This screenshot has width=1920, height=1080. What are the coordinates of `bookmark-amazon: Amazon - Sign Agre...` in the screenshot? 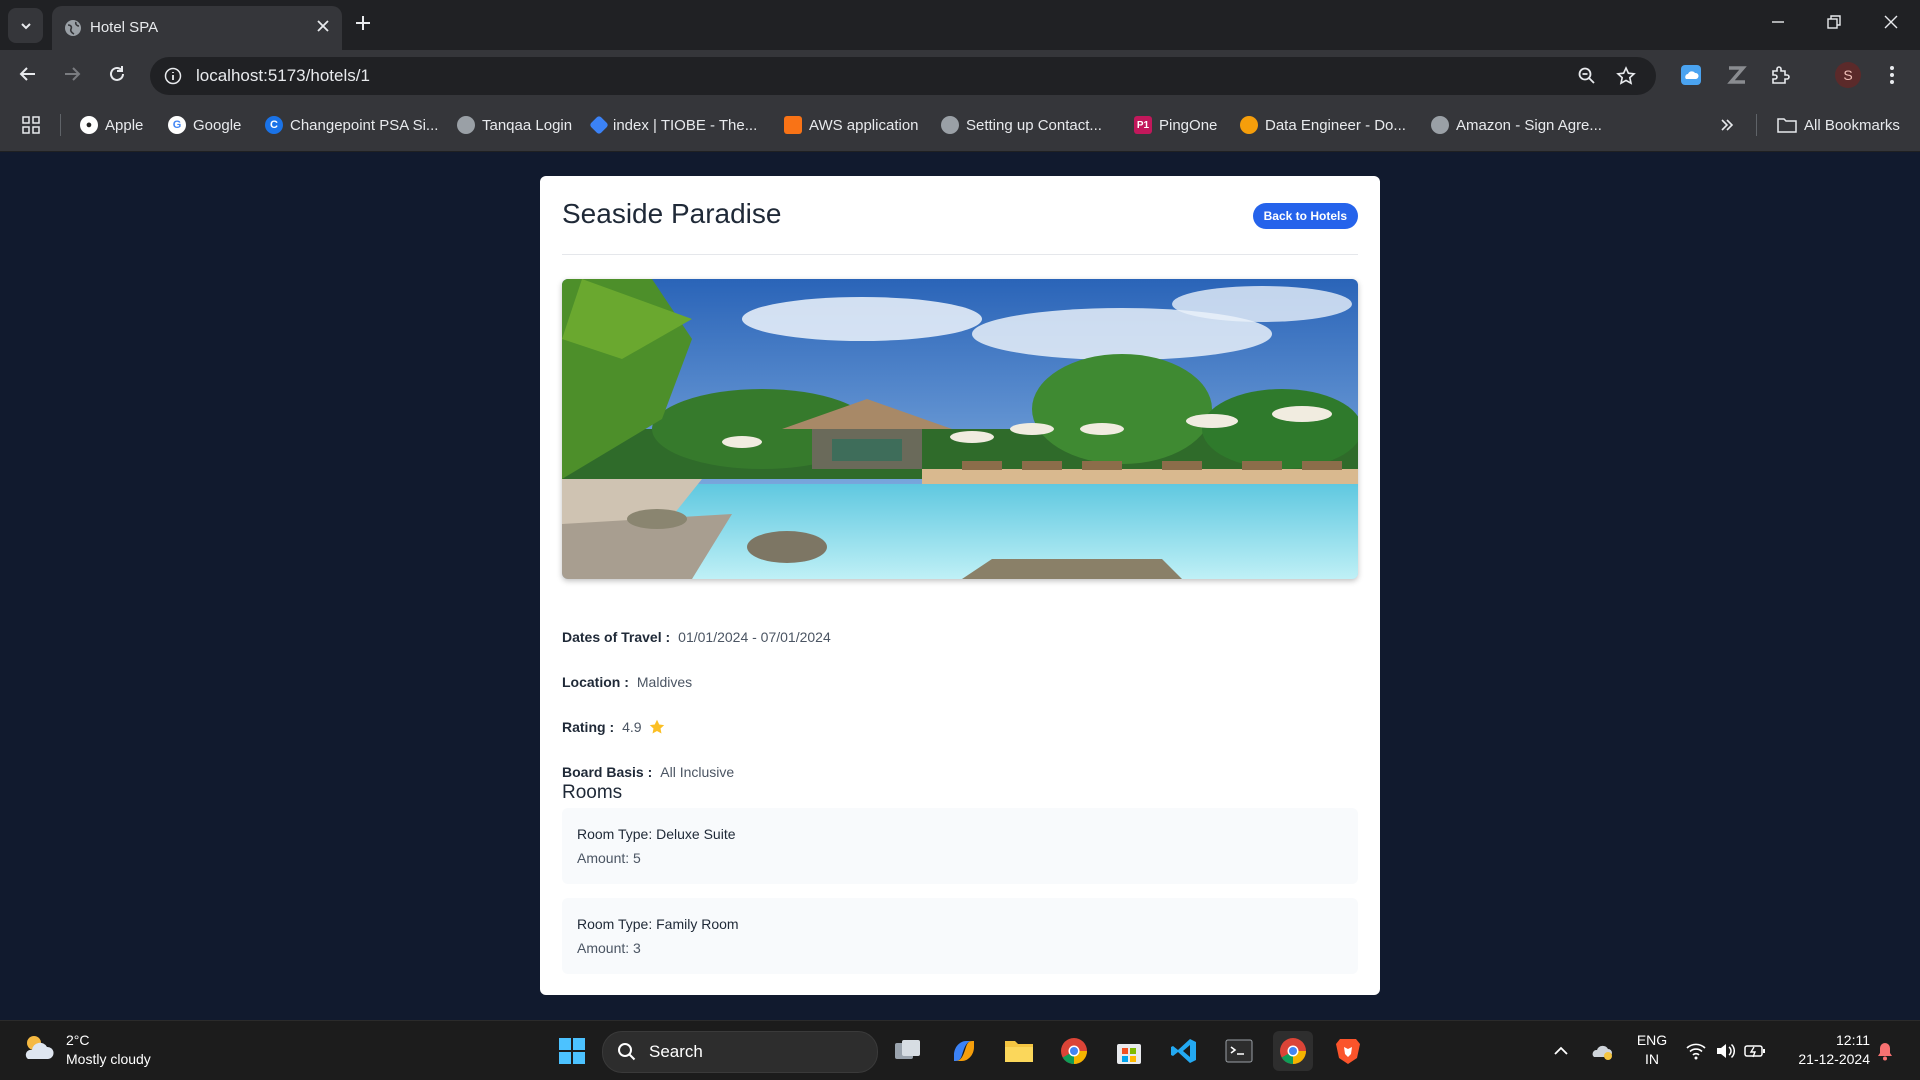 It's located at (1516, 125).